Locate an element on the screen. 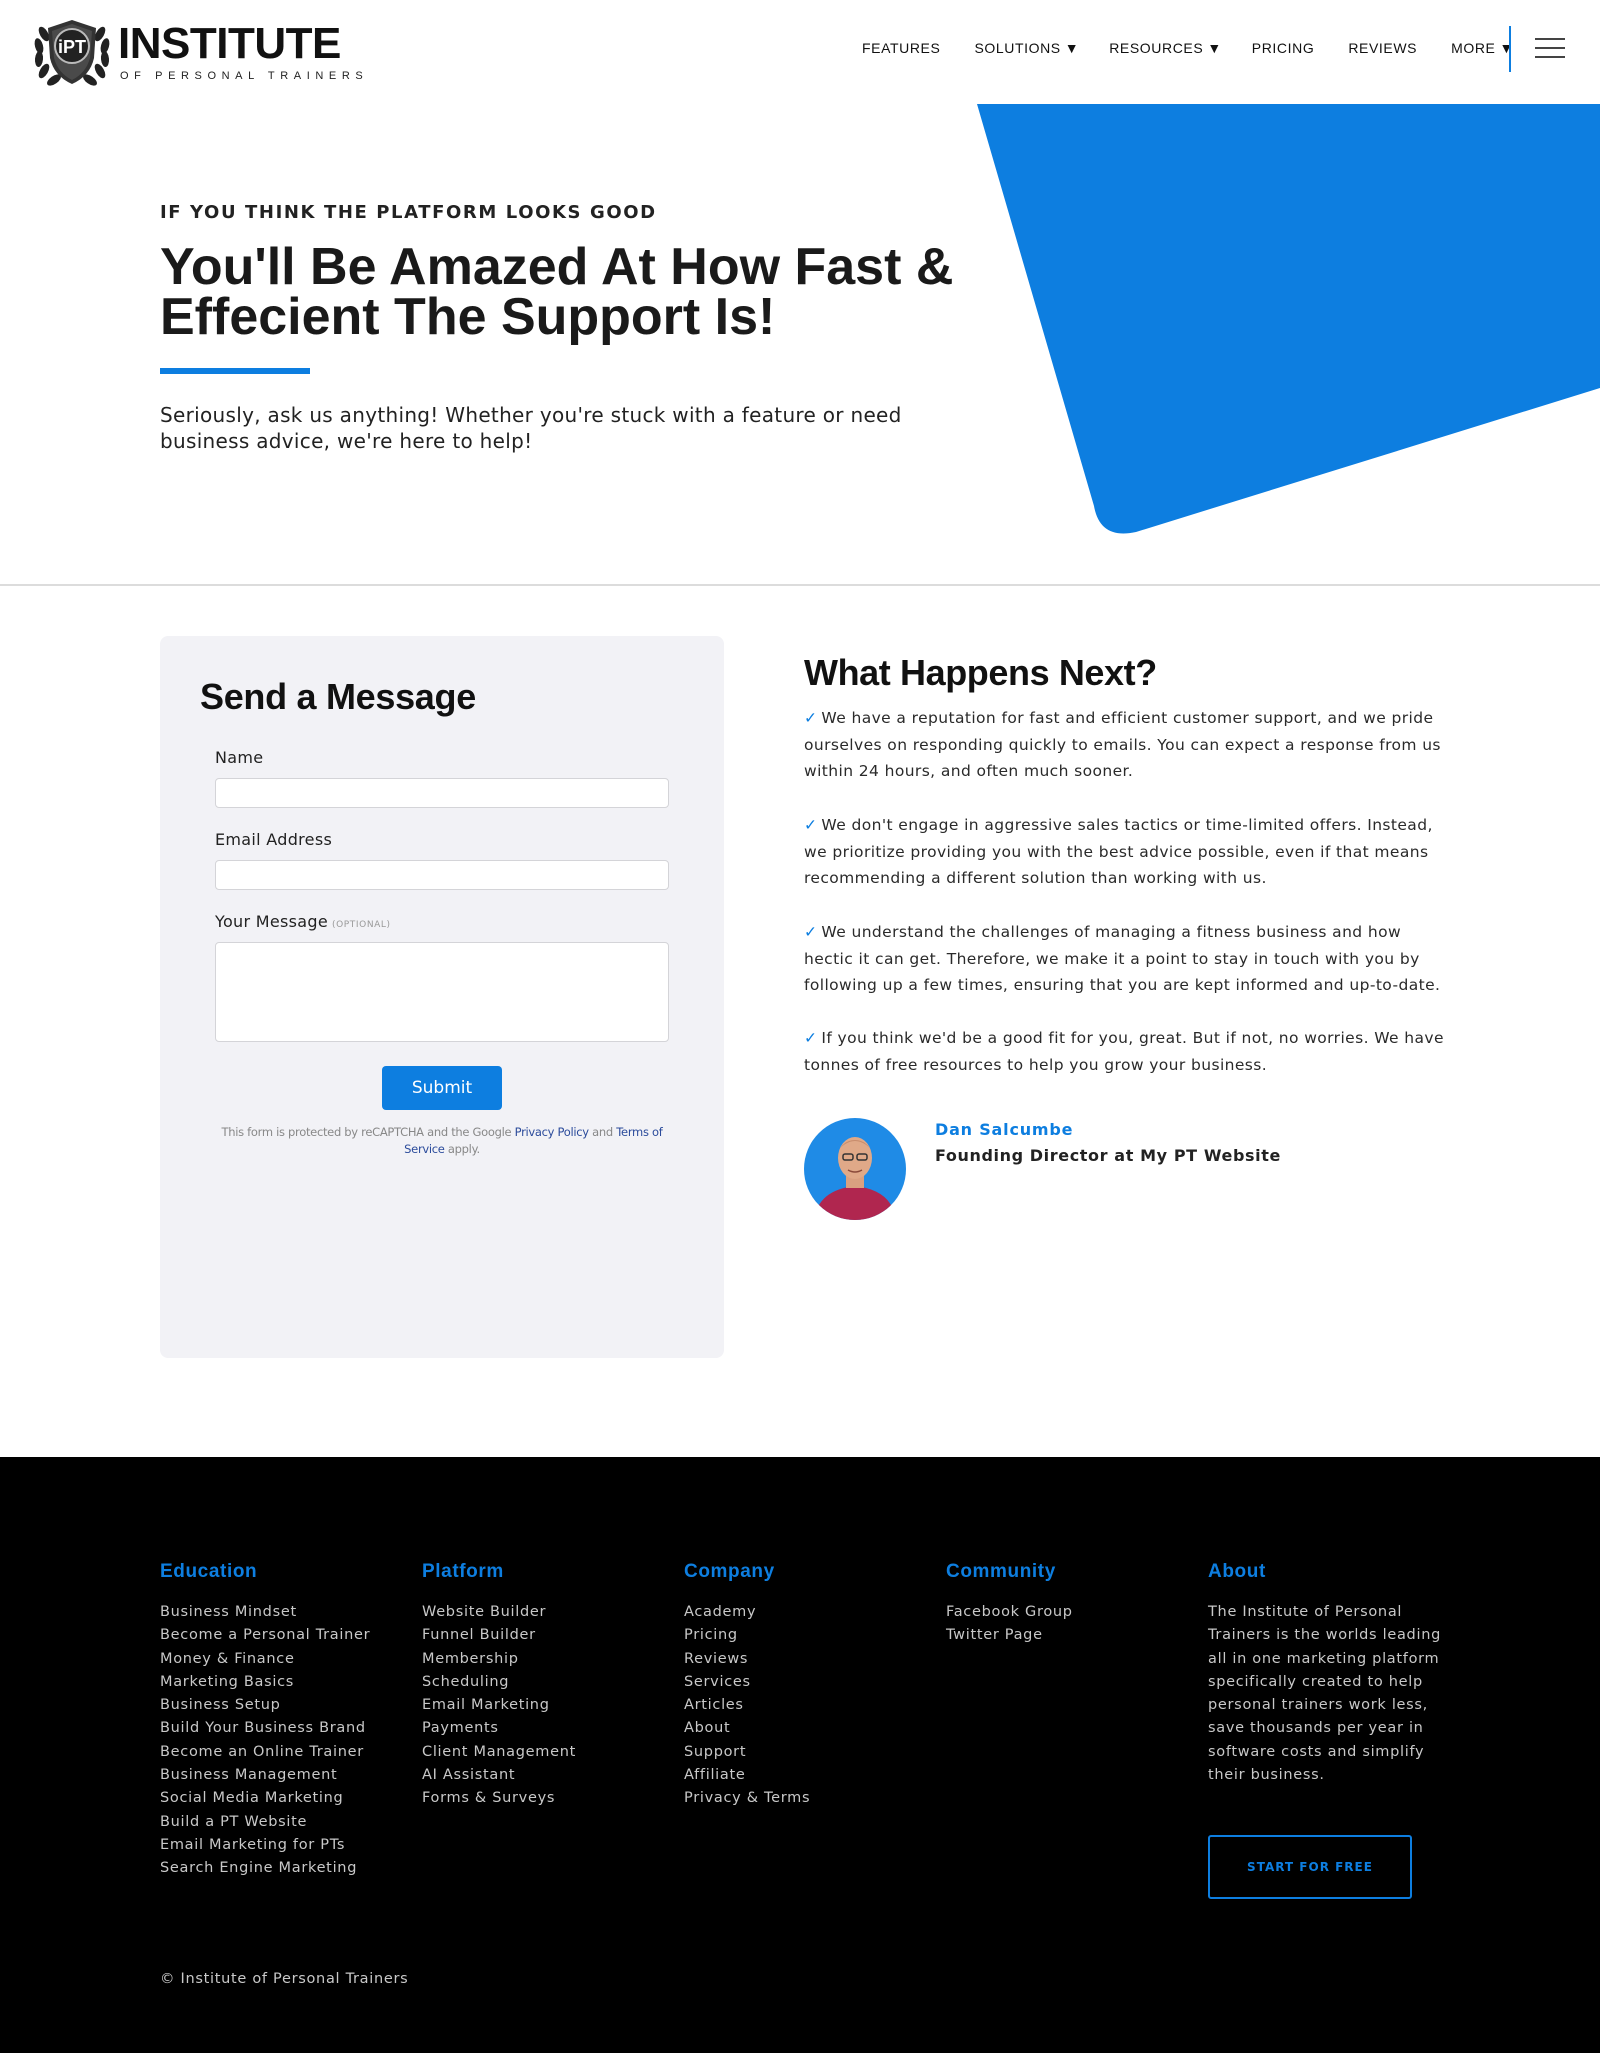 This screenshot has height=2062, width=1600. footer-link: Funnel Builder is located at coordinates (499, 1635).